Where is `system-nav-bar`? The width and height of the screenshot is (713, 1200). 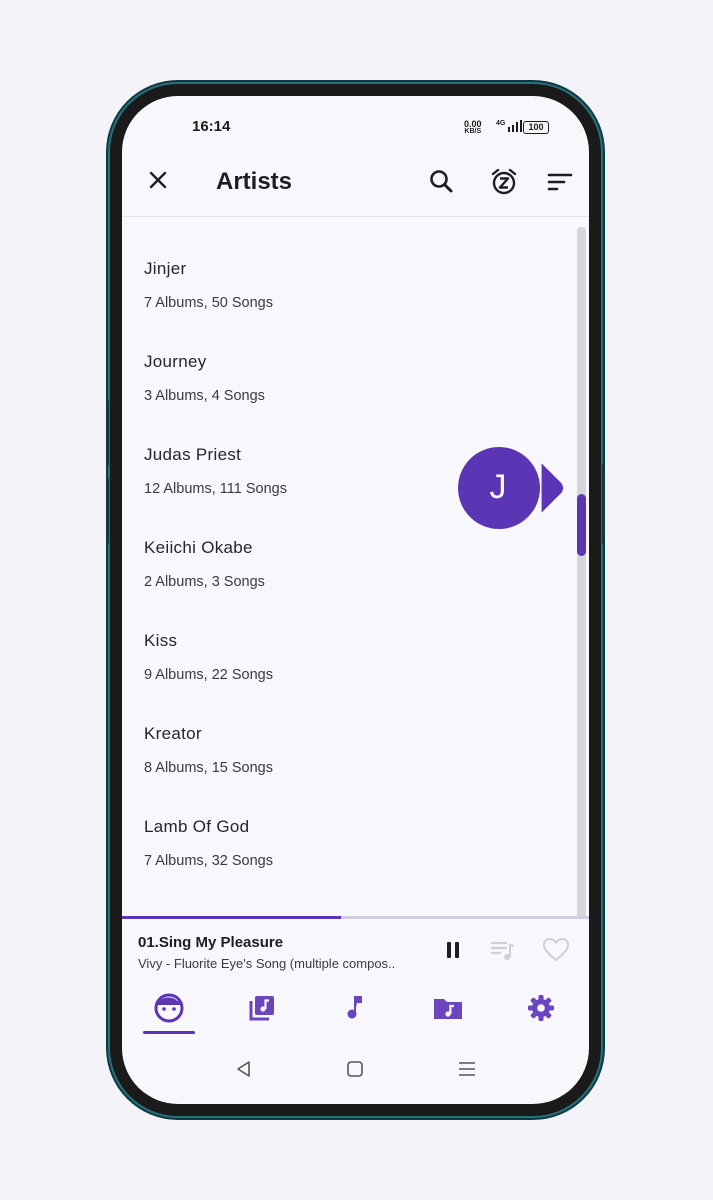
system-nav-bar is located at coordinates (355, 1072).